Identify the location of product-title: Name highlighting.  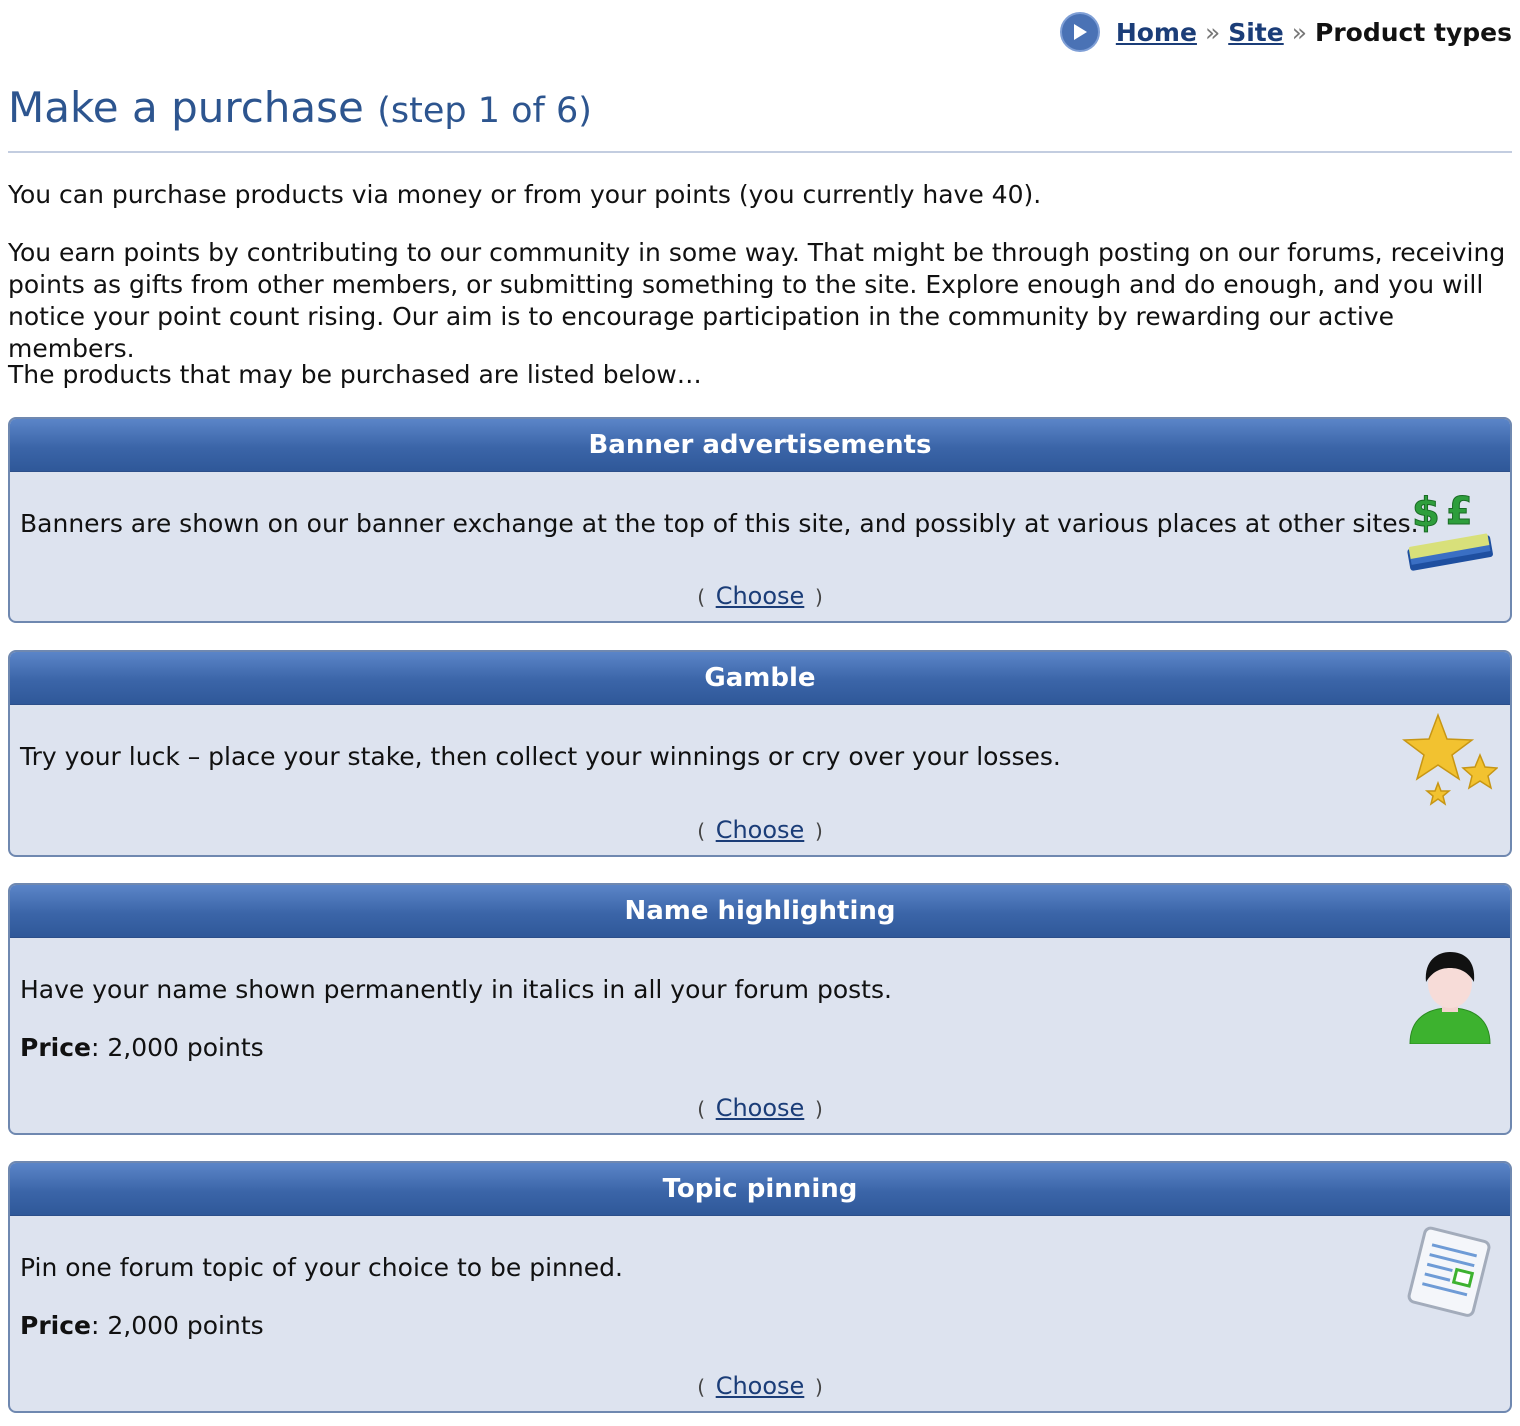
(760, 911).